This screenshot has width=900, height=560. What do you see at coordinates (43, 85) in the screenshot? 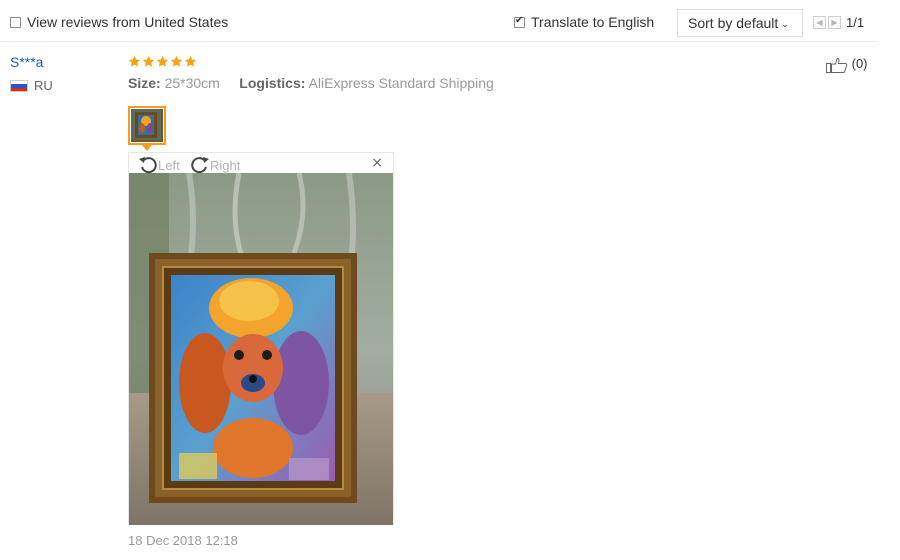
I see `reviewer-country: RU` at bounding box center [43, 85].